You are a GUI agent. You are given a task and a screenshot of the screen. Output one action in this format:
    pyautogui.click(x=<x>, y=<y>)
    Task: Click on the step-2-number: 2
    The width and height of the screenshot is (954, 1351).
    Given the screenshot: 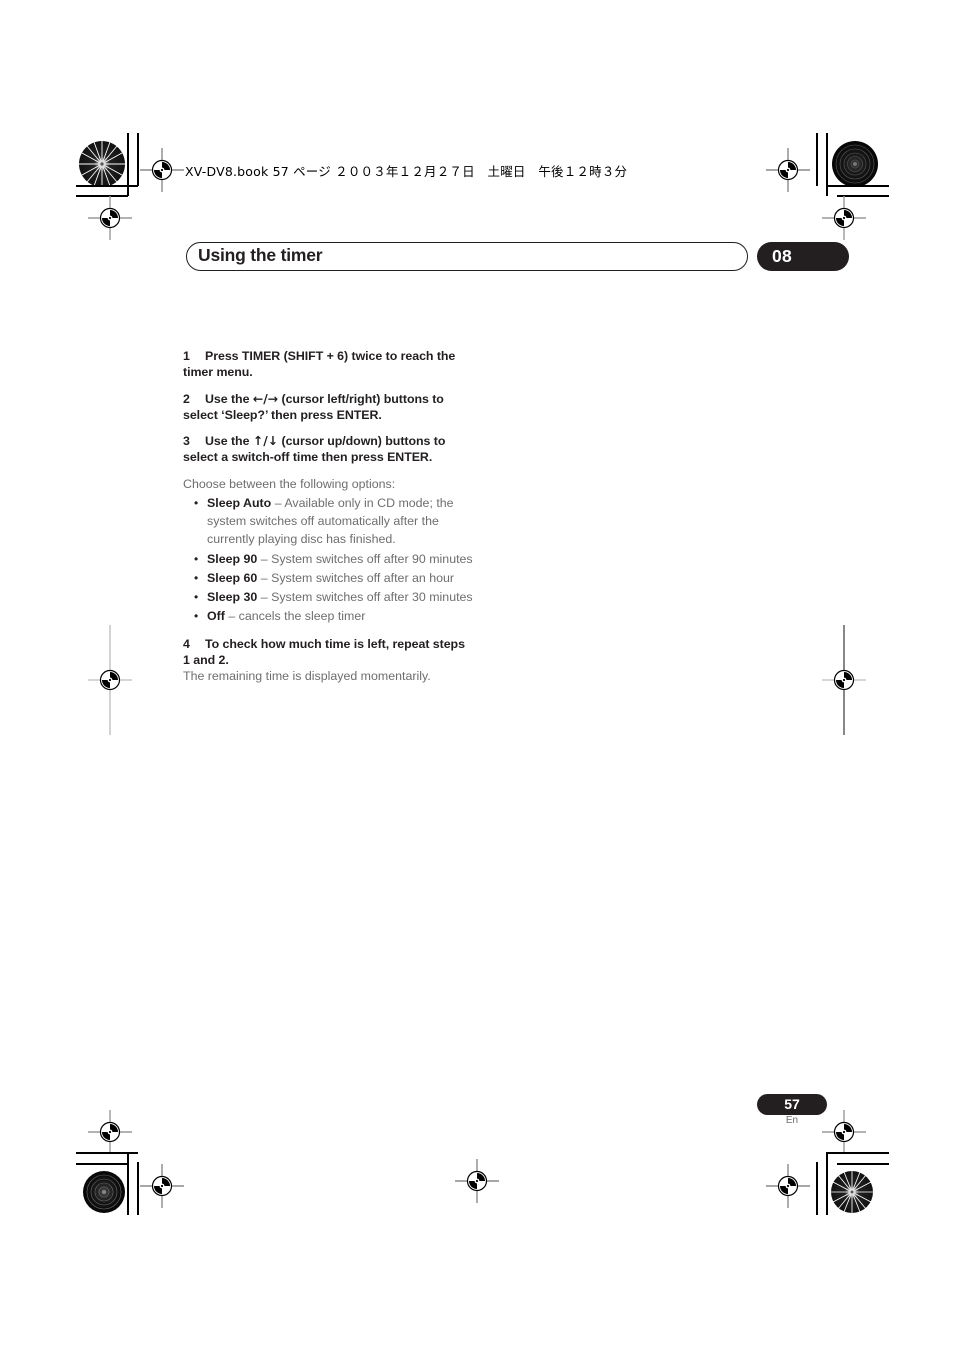 What is the action you would take?
    pyautogui.click(x=186, y=398)
    